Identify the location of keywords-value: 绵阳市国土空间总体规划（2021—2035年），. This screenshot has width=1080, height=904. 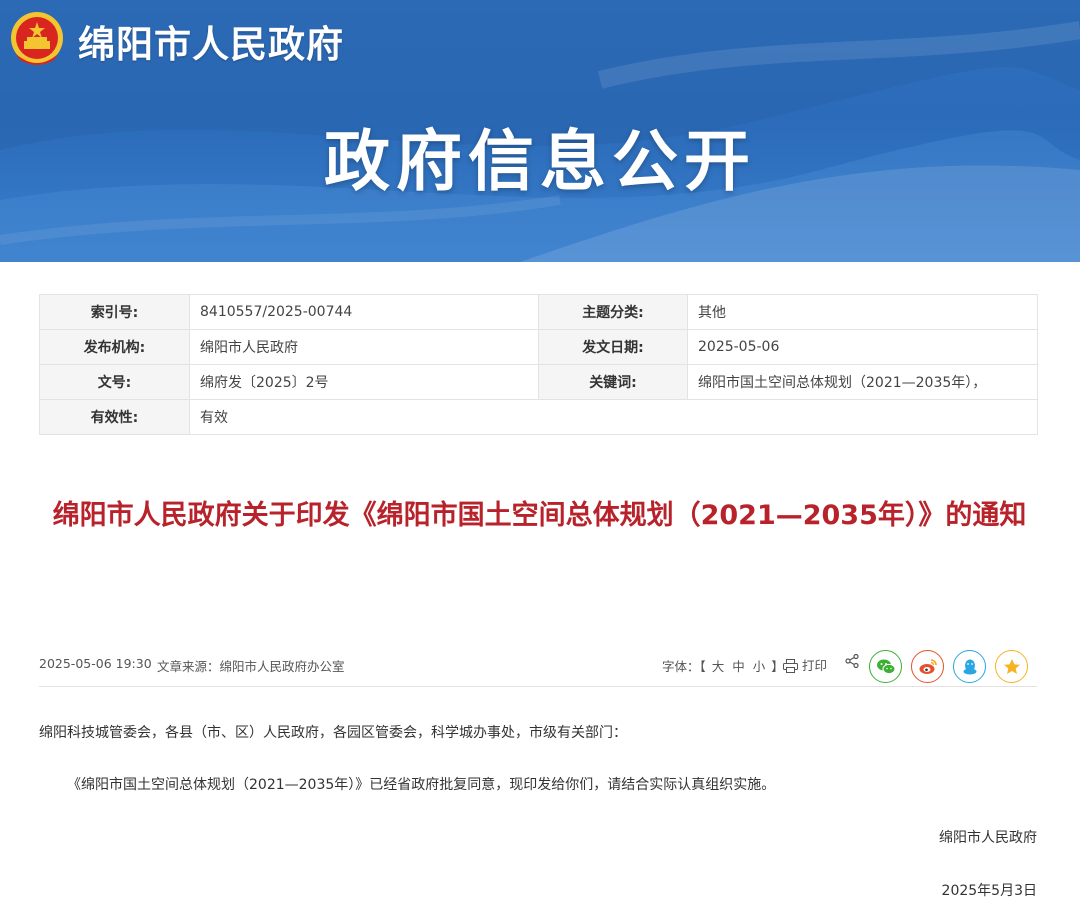
(862, 382).